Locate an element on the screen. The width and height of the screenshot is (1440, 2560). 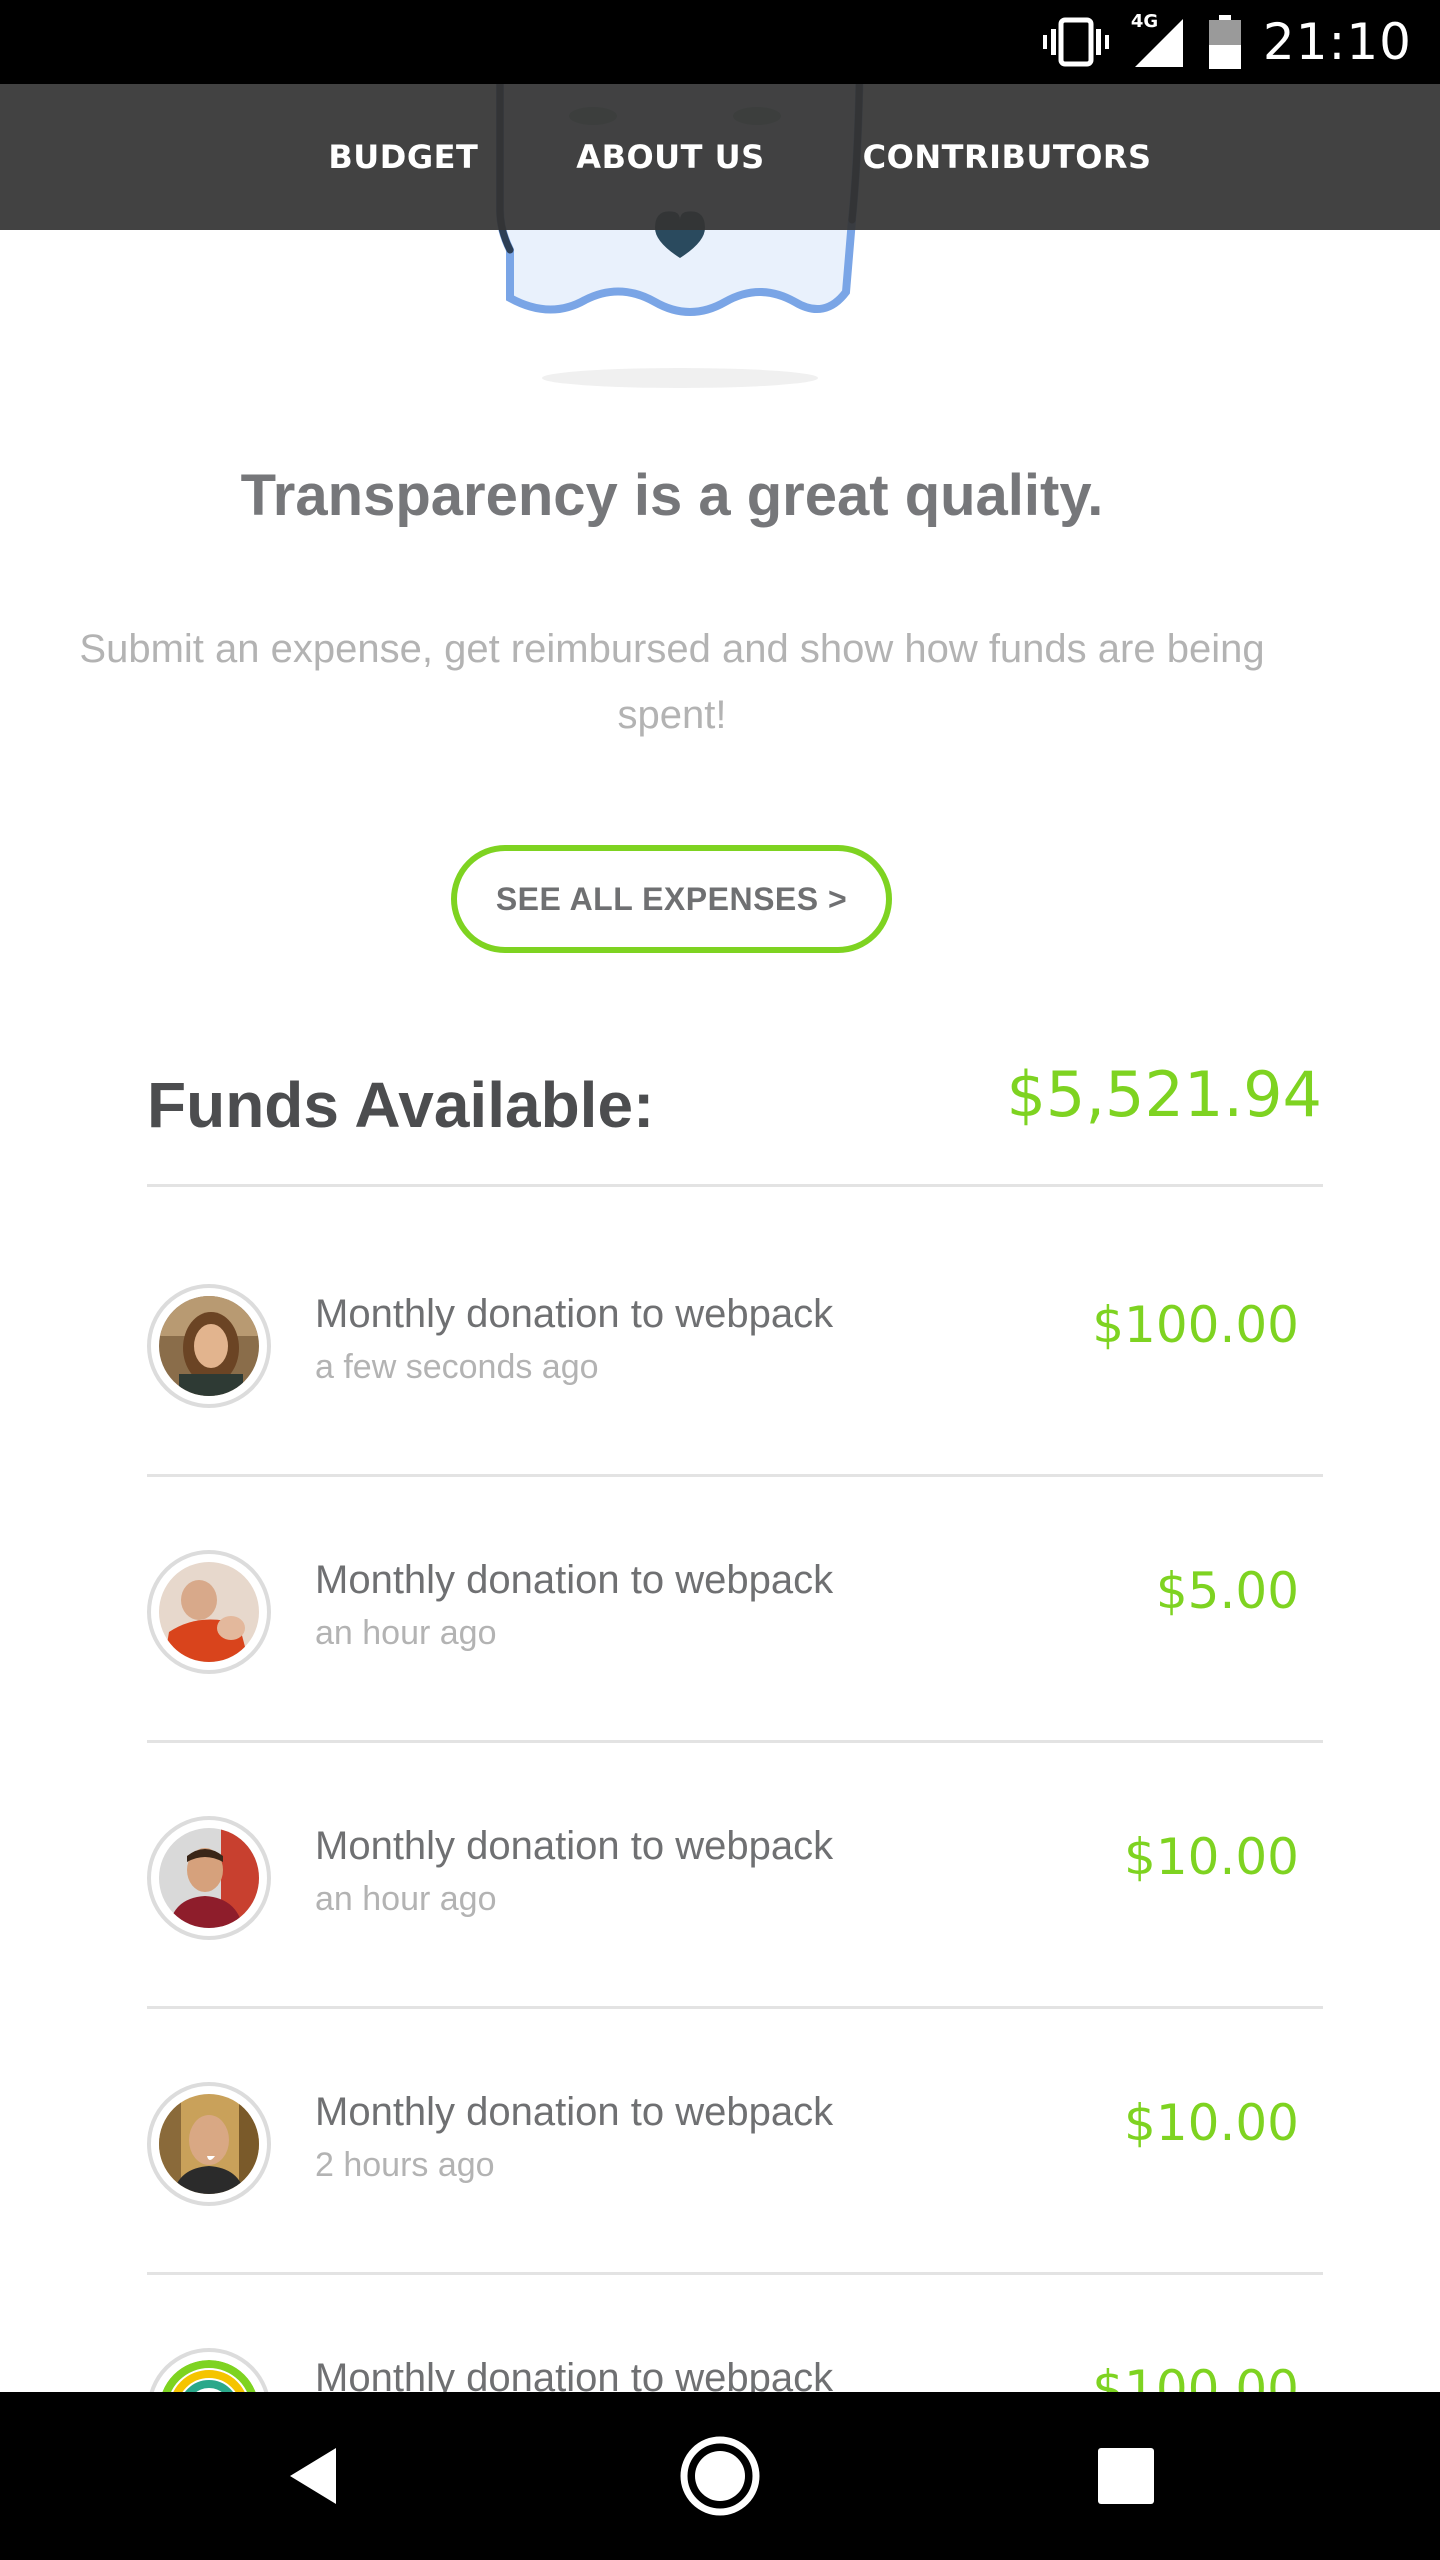
donation-amount: $100.00 is located at coordinates (1195, 1325).